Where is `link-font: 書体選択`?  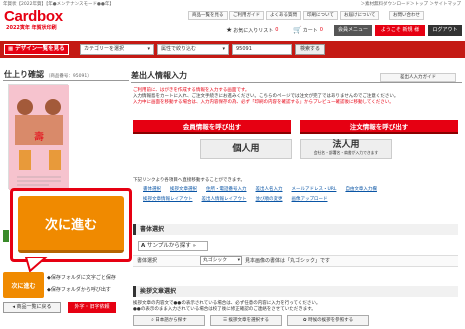
link-font: 書体選択 is located at coordinates (152, 189).